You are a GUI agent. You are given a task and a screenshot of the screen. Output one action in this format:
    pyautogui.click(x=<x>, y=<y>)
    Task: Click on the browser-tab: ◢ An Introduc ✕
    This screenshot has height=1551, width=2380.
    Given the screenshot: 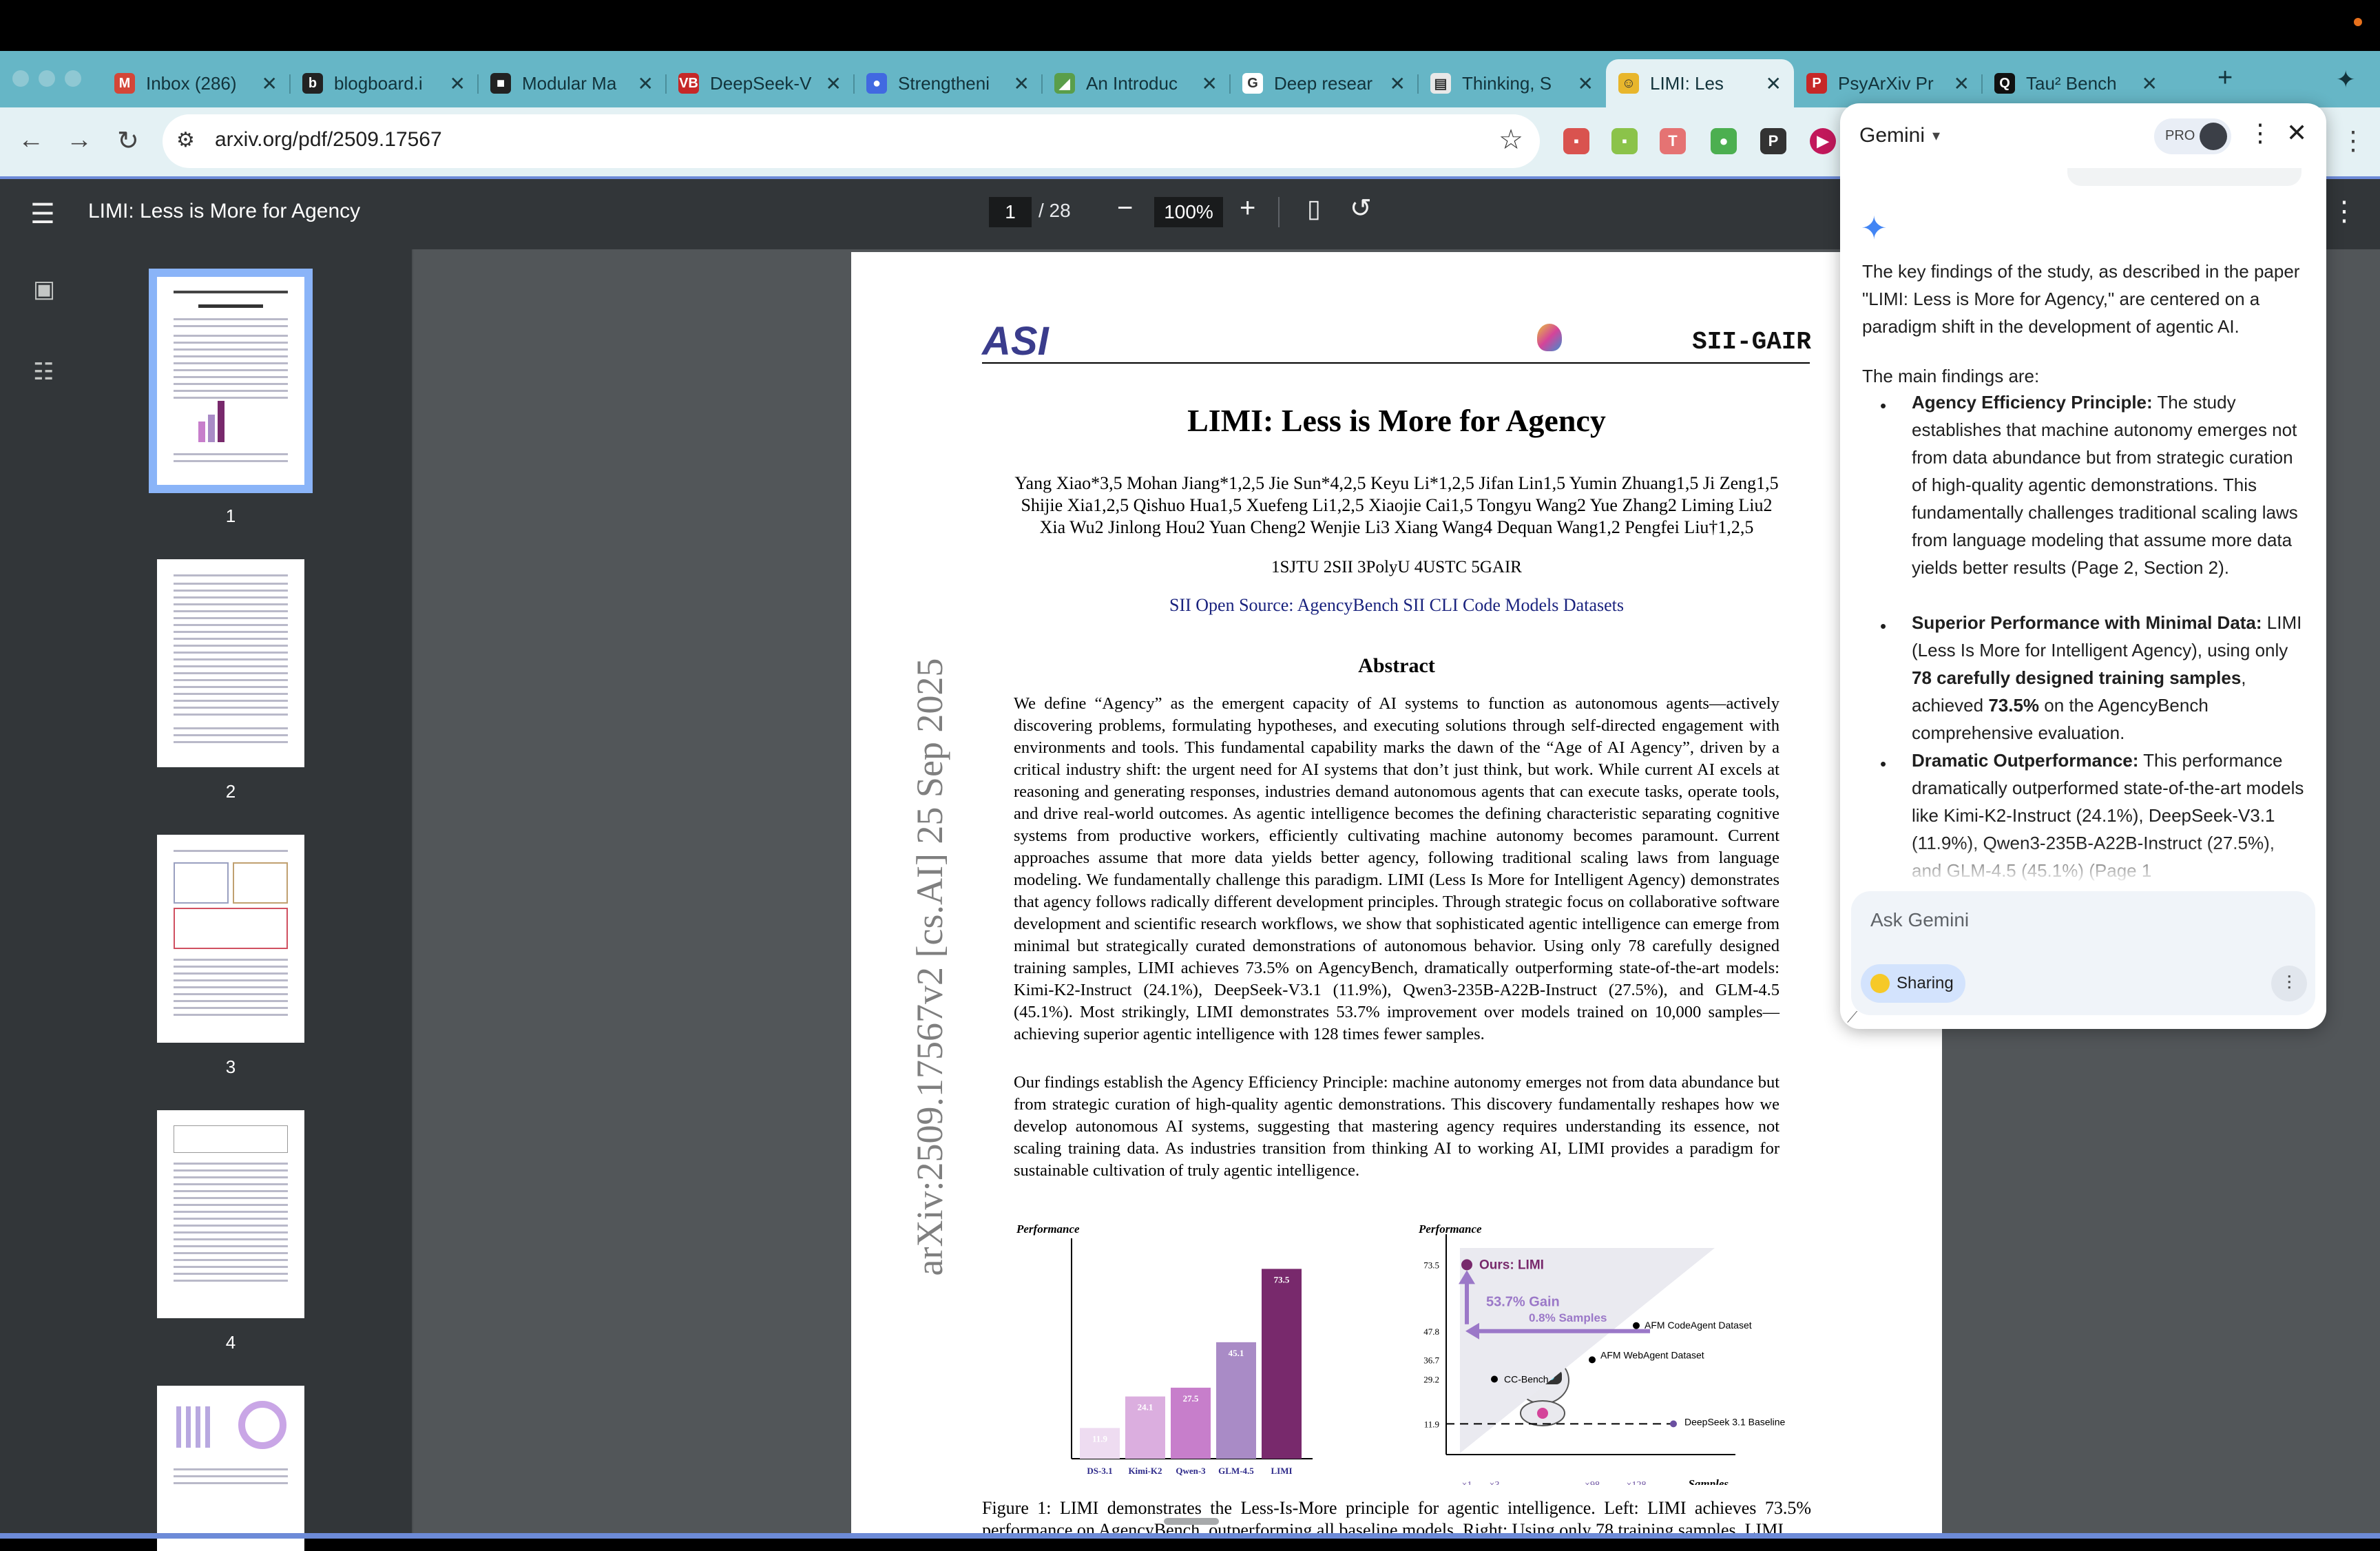 What is the action you would take?
    pyautogui.click(x=1136, y=83)
    